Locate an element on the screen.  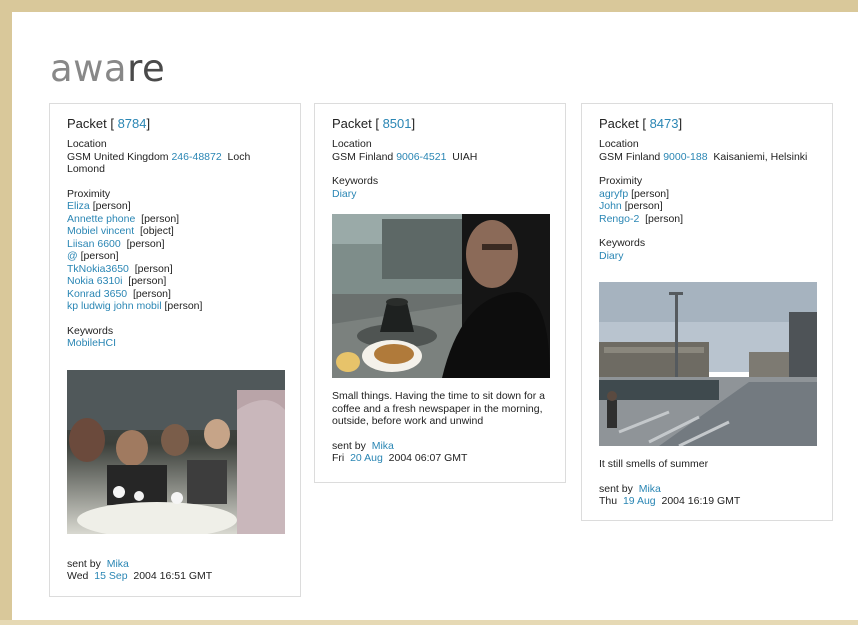
sent-by-line: sent by Mika is located at coordinates (440, 446).